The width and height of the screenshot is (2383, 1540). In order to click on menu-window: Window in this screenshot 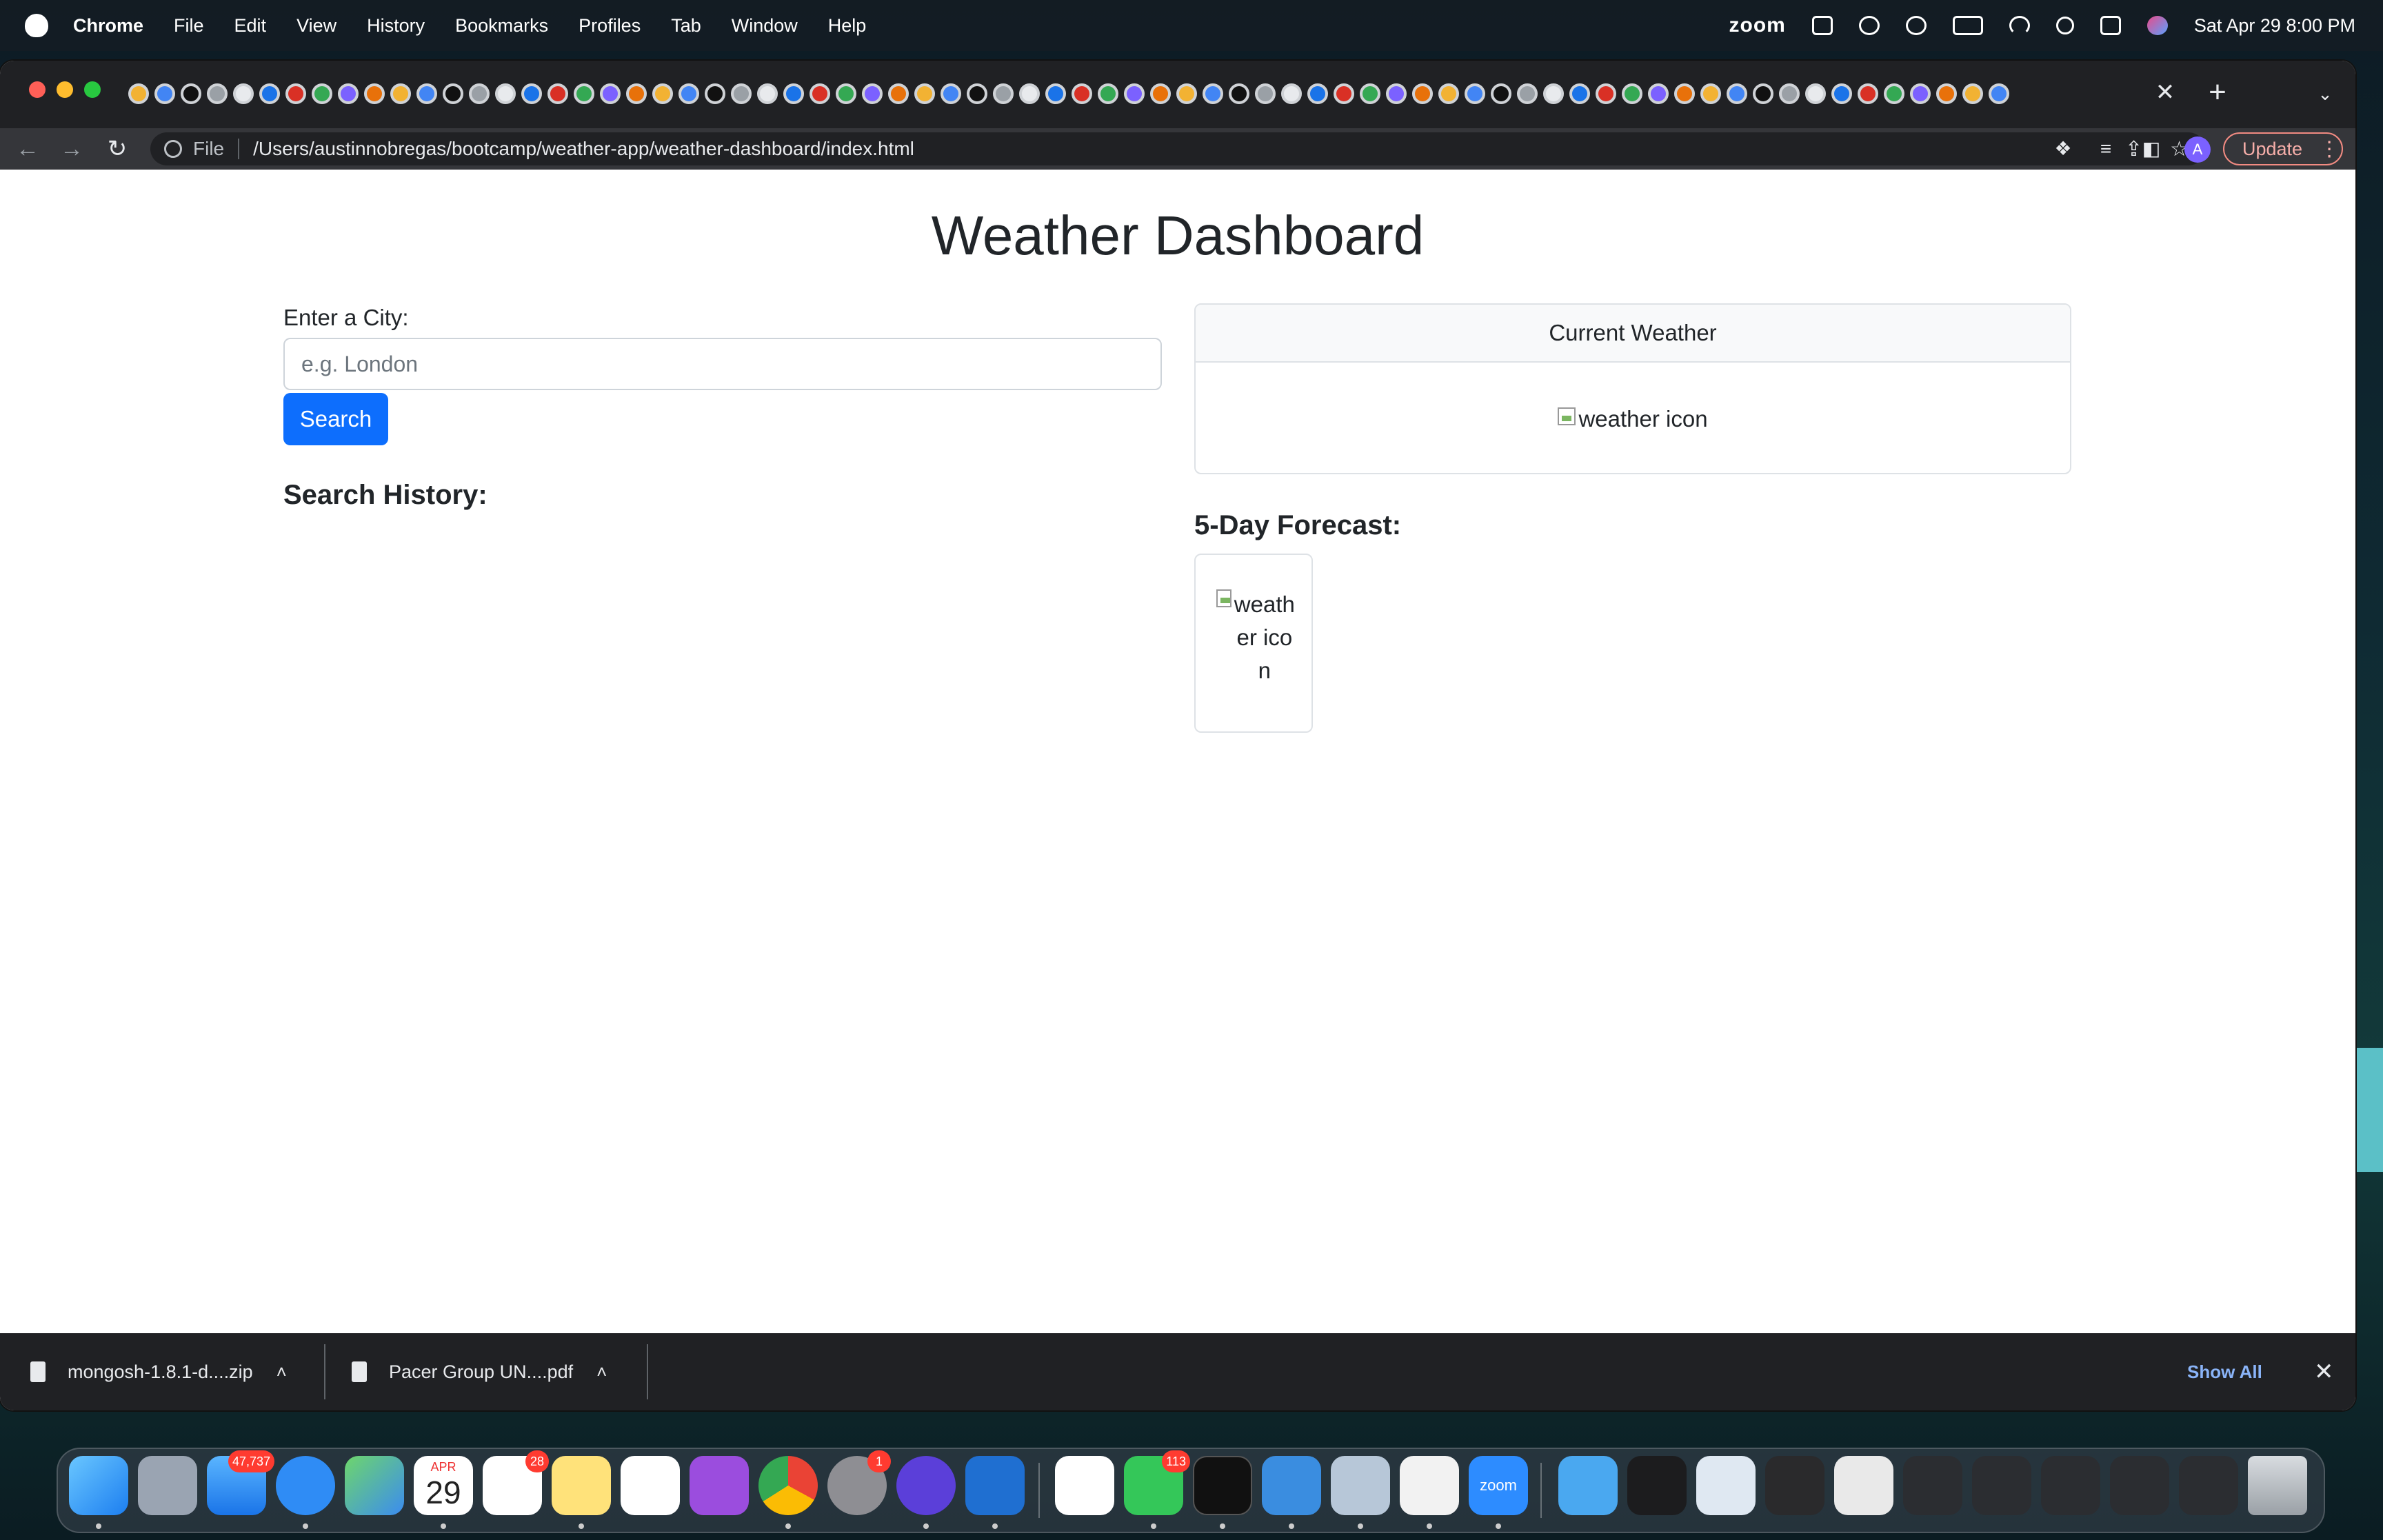, I will do `click(765, 26)`.